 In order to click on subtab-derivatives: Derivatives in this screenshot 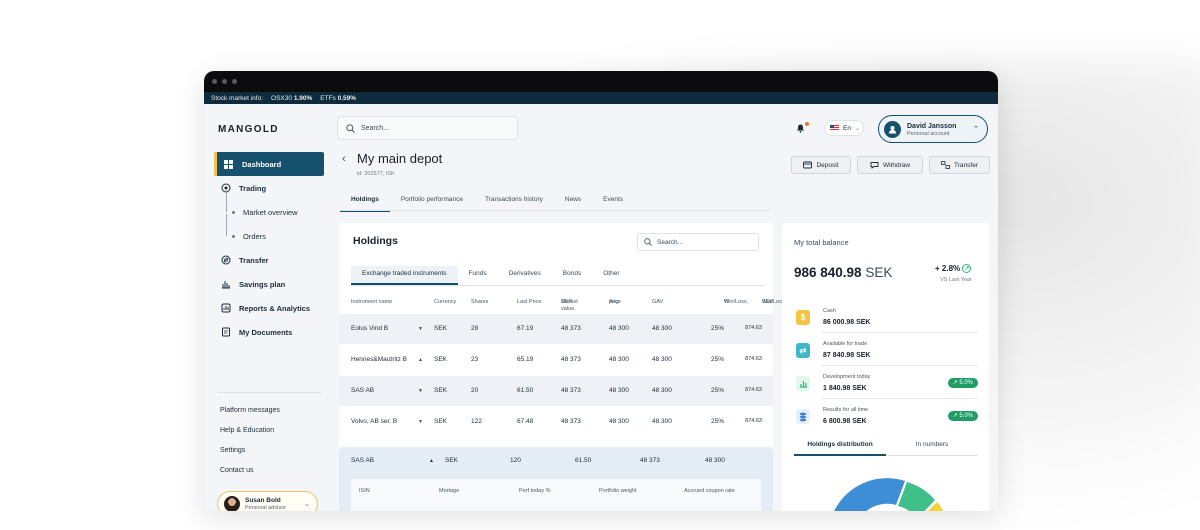, I will do `click(525, 275)`.